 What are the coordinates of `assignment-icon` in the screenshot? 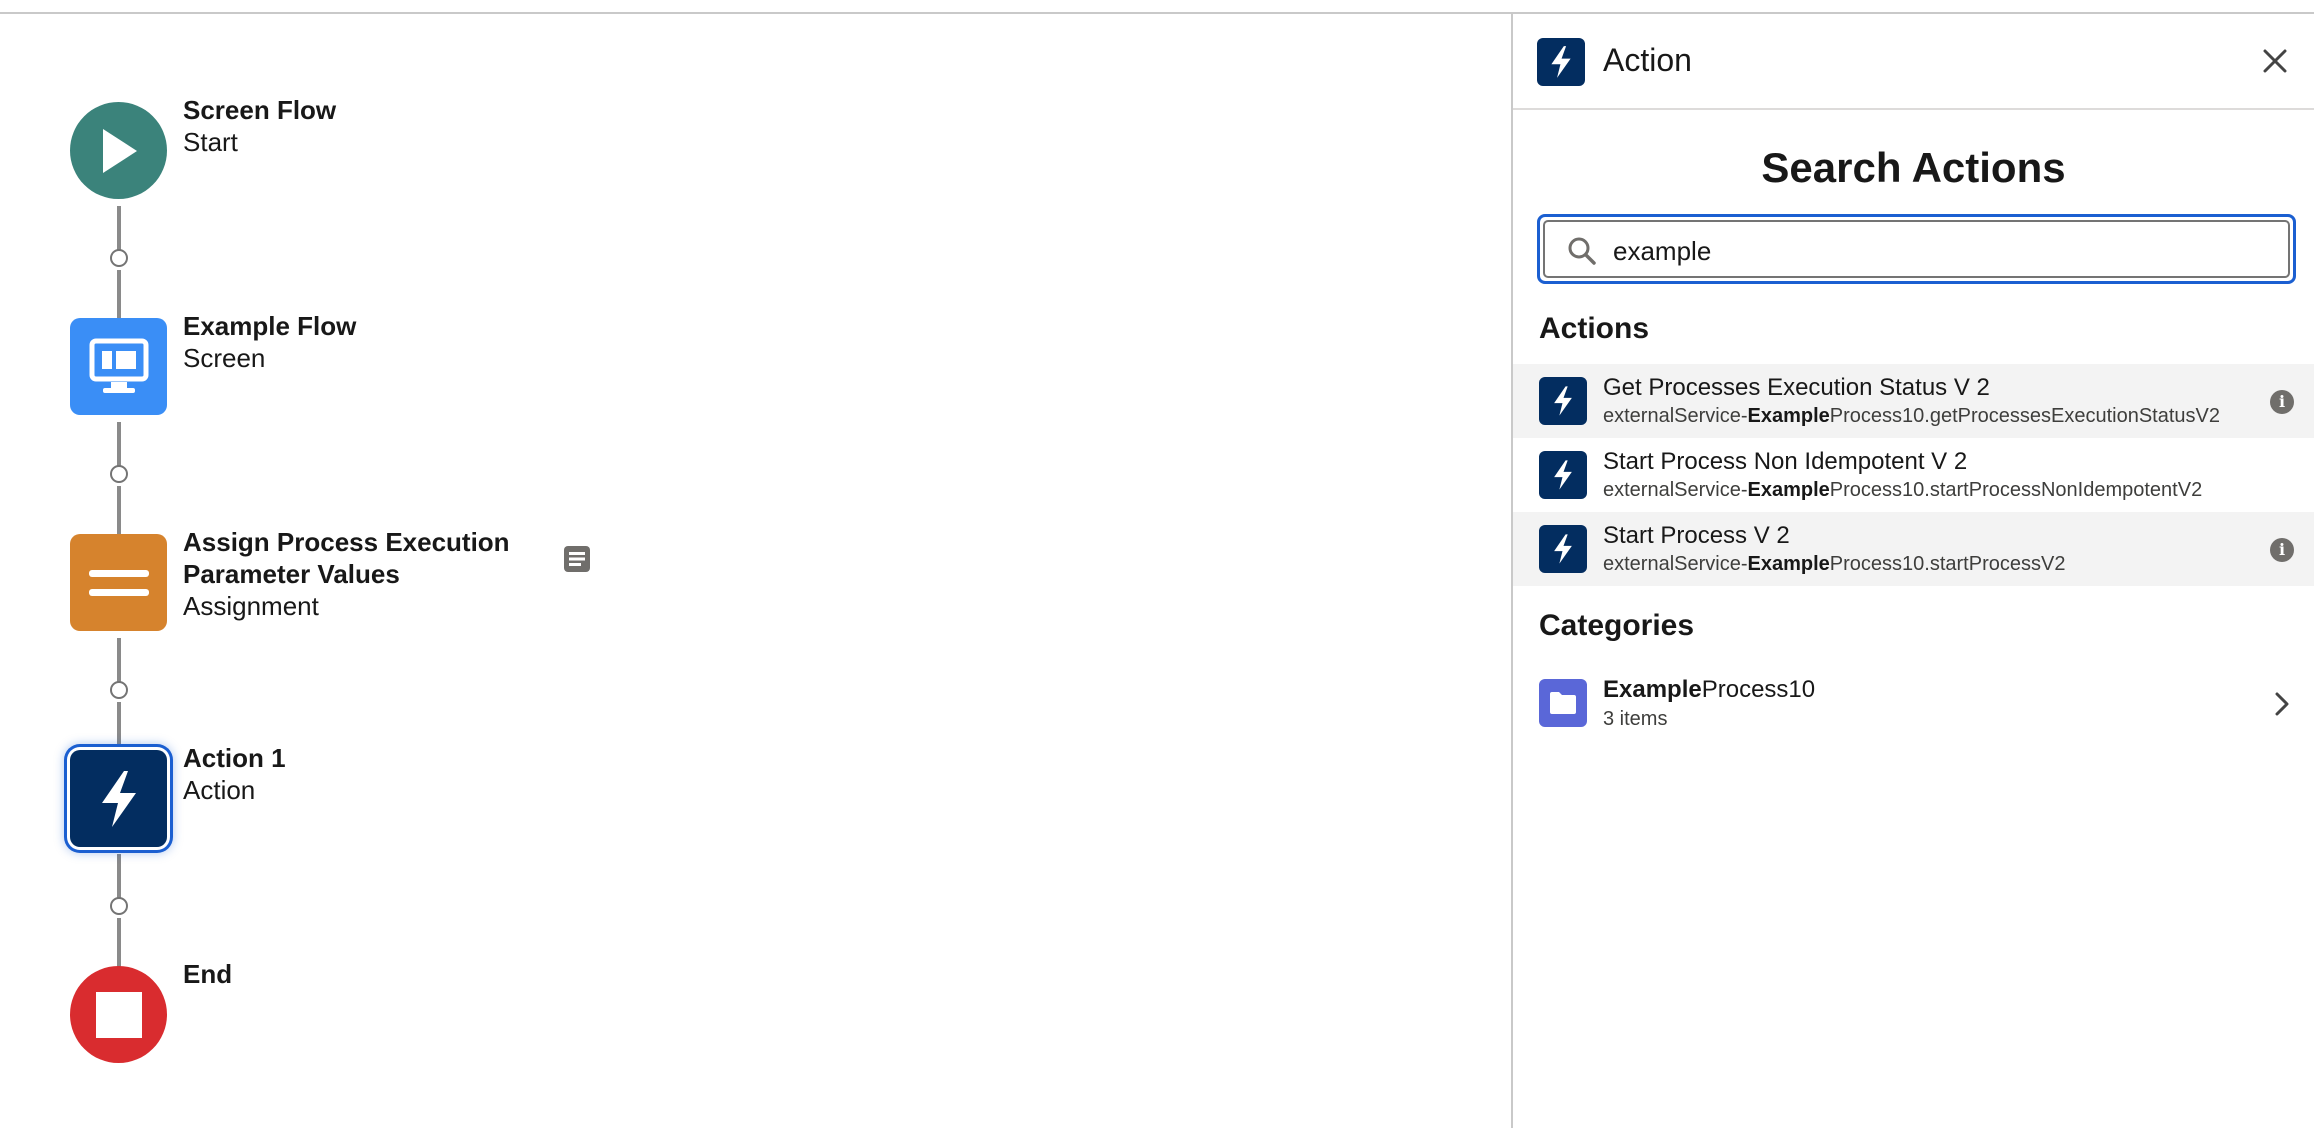 It's located at (118, 582).